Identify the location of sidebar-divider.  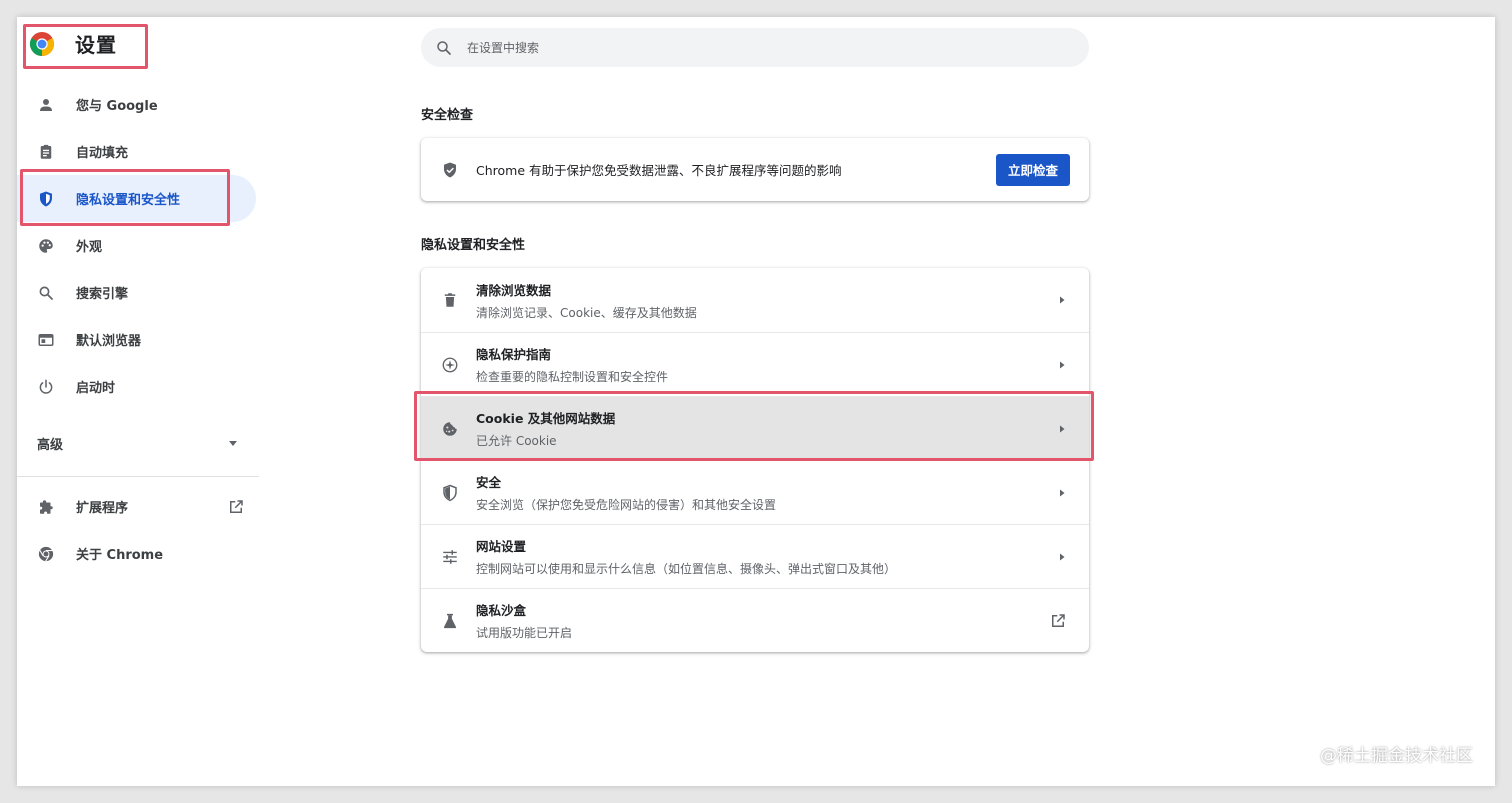
(138, 476).